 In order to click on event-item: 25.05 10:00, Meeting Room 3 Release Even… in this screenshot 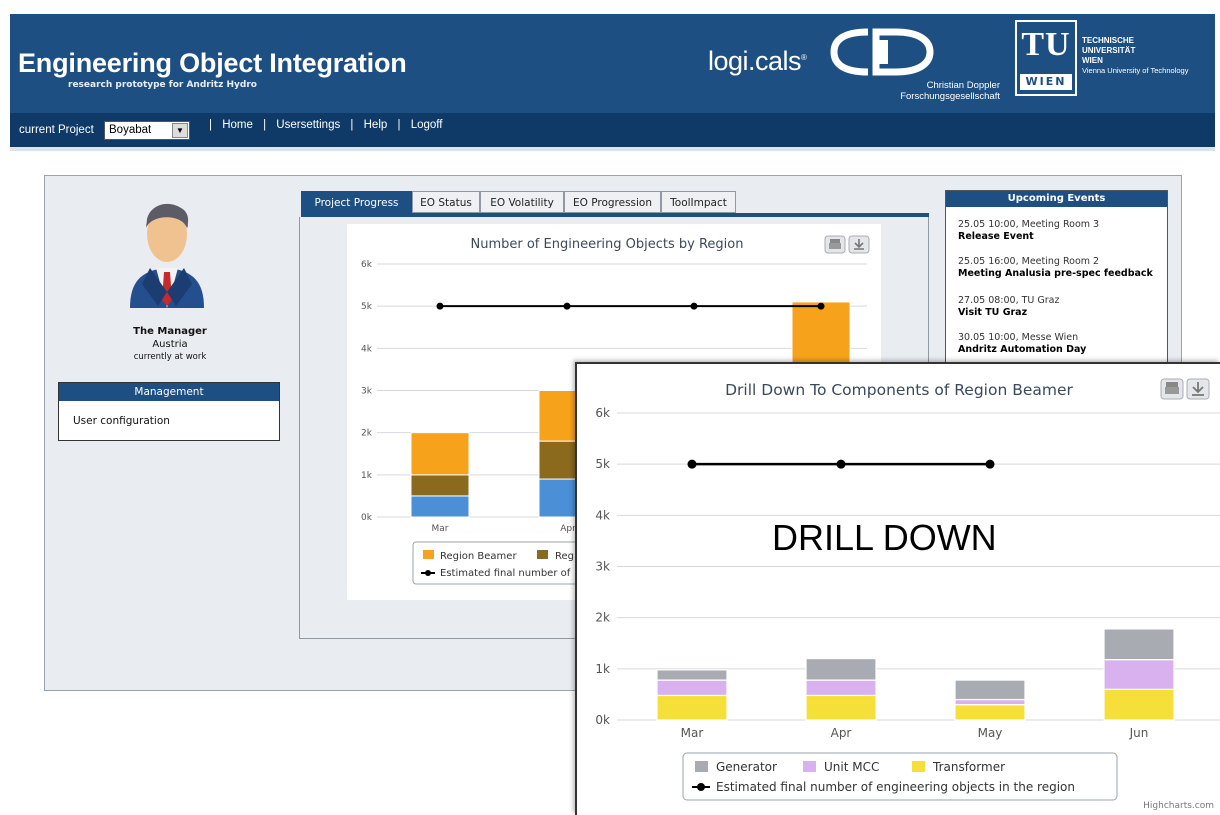, I will do `click(1060, 231)`.